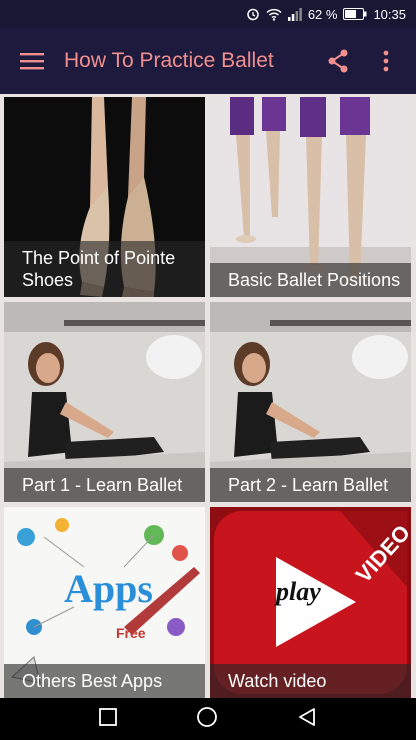 The width and height of the screenshot is (416, 740). Describe the element at coordinates (338, 61) in the screenshot. I see `share-icon` at that location.